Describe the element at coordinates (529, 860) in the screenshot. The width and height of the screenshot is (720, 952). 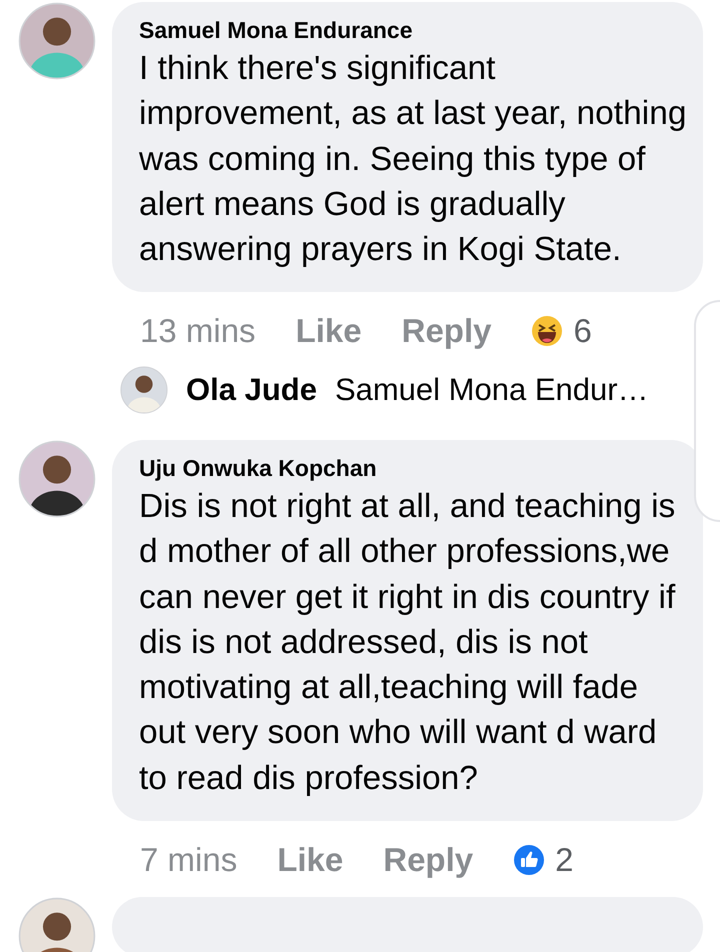
I see `thumbs-up-icon` at that location.